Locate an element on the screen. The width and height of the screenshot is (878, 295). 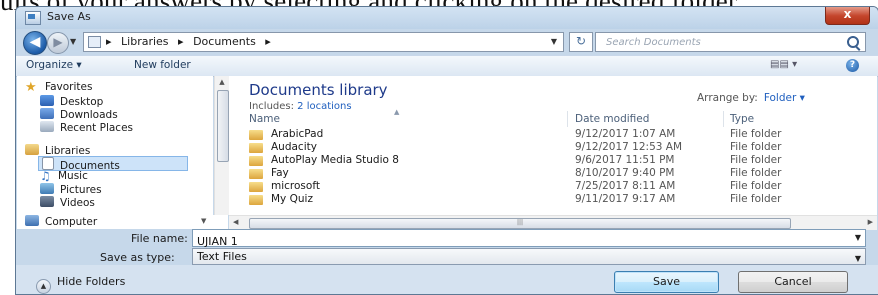
column-header-type: Type is located at coordinates (742, 119).